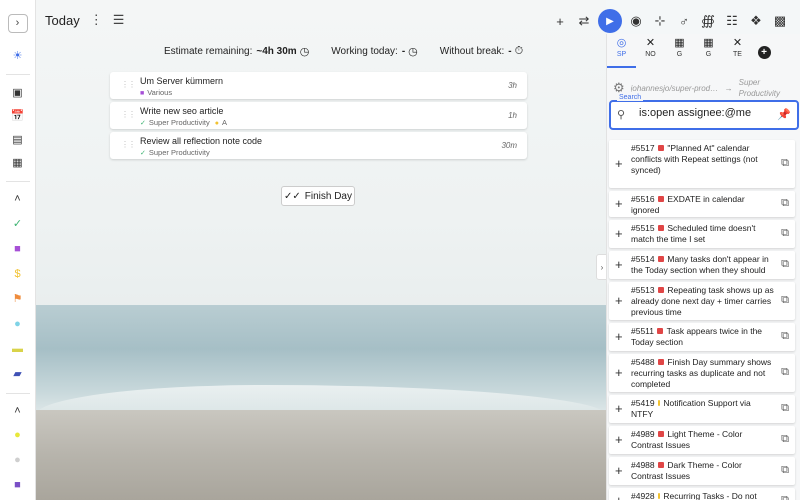 The image size is (800, 500). What do you see at coordinates (18, 460) in the screenshot?
I see `sidebar-item-tag-1: ●` at bounding box center [18, 460].